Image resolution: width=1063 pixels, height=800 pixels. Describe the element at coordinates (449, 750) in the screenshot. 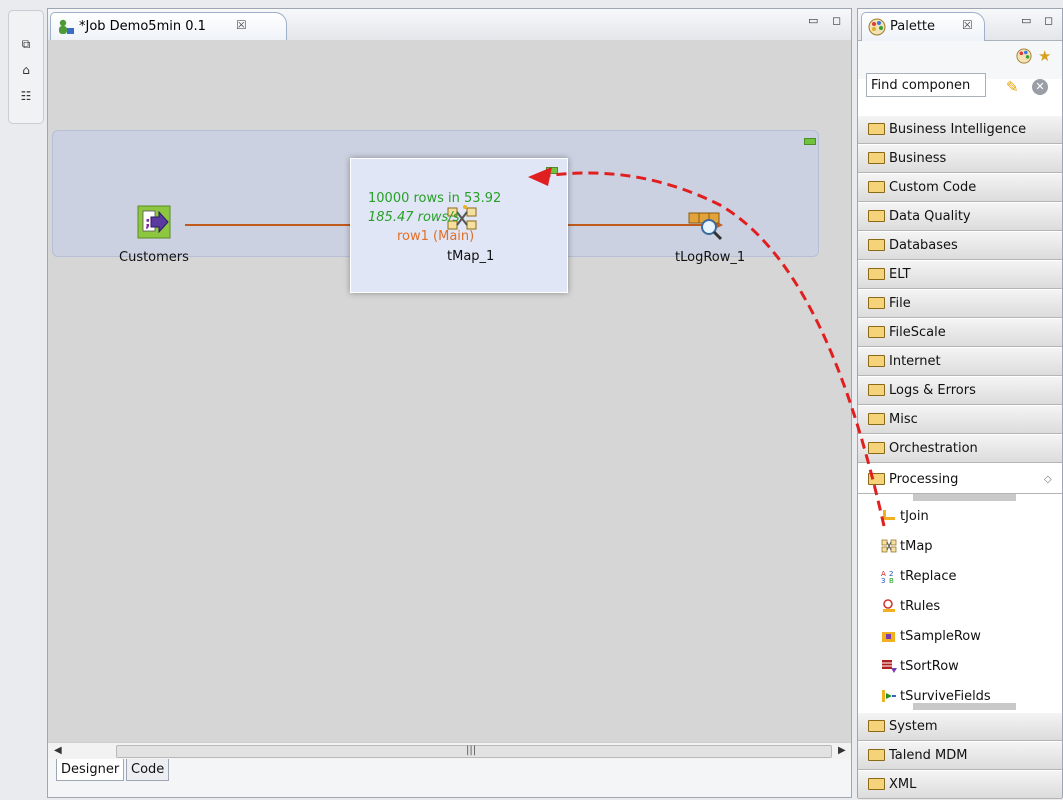

I see `horizontal-scrollbar: ◀ ||| ▶` at that location.